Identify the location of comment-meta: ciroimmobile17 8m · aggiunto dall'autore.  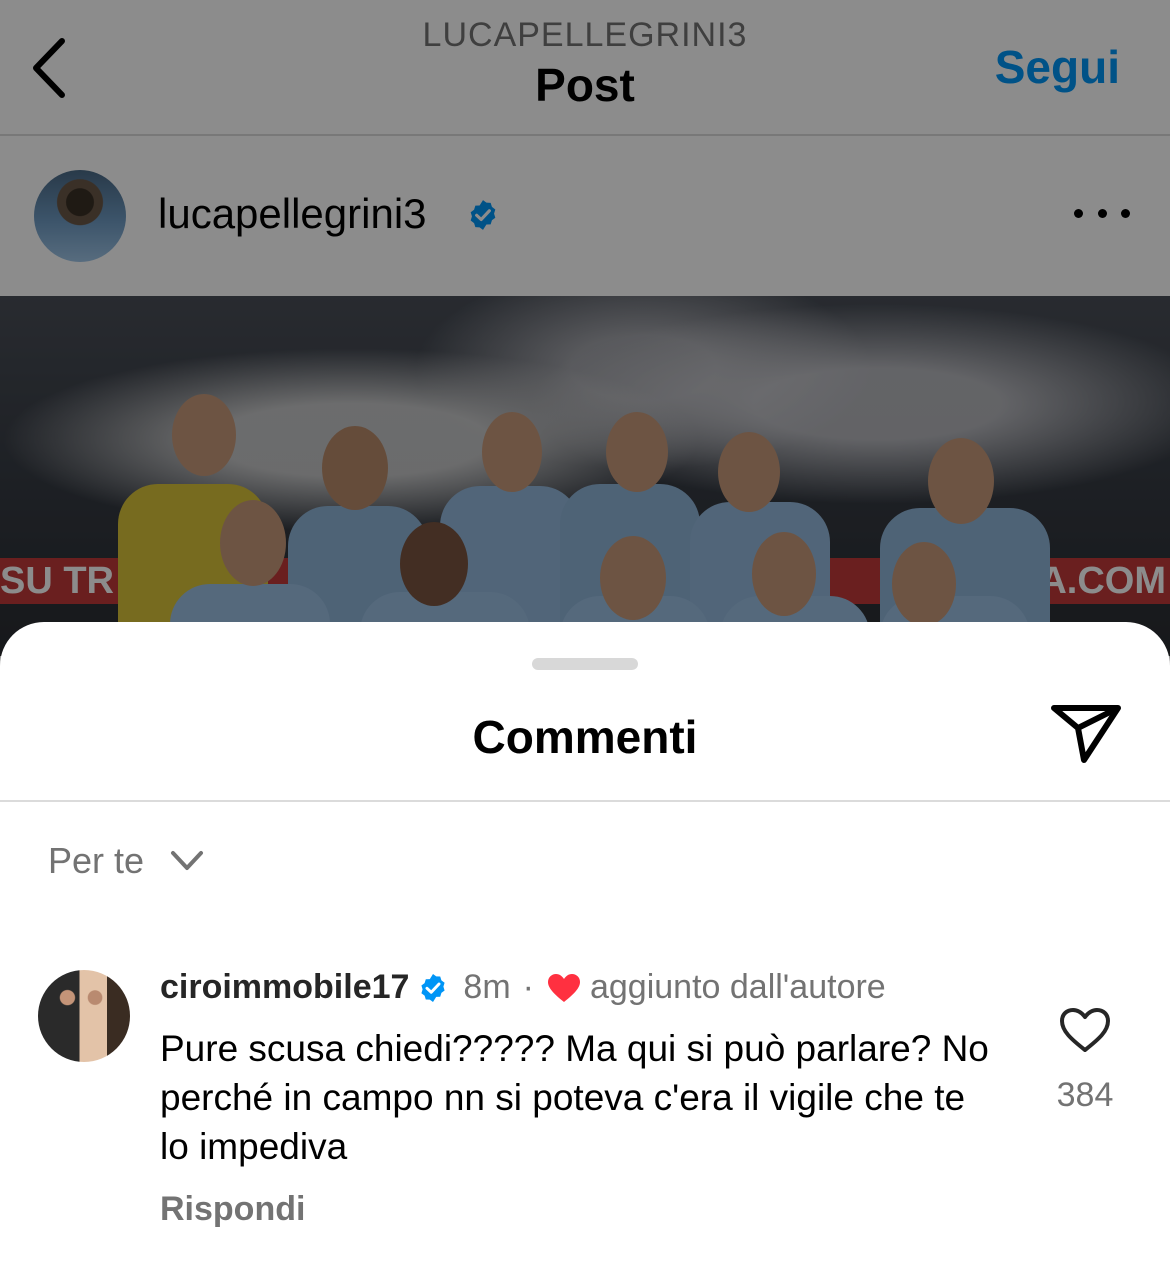
(523, 987).